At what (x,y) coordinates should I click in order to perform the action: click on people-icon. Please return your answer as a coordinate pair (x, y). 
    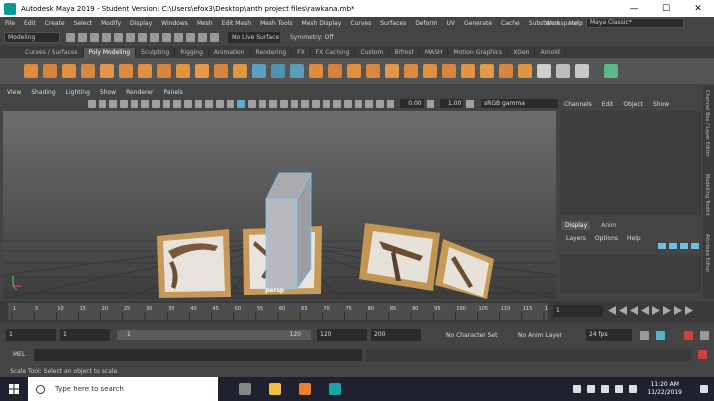
    Looking at the image, I should click on (577, 389).